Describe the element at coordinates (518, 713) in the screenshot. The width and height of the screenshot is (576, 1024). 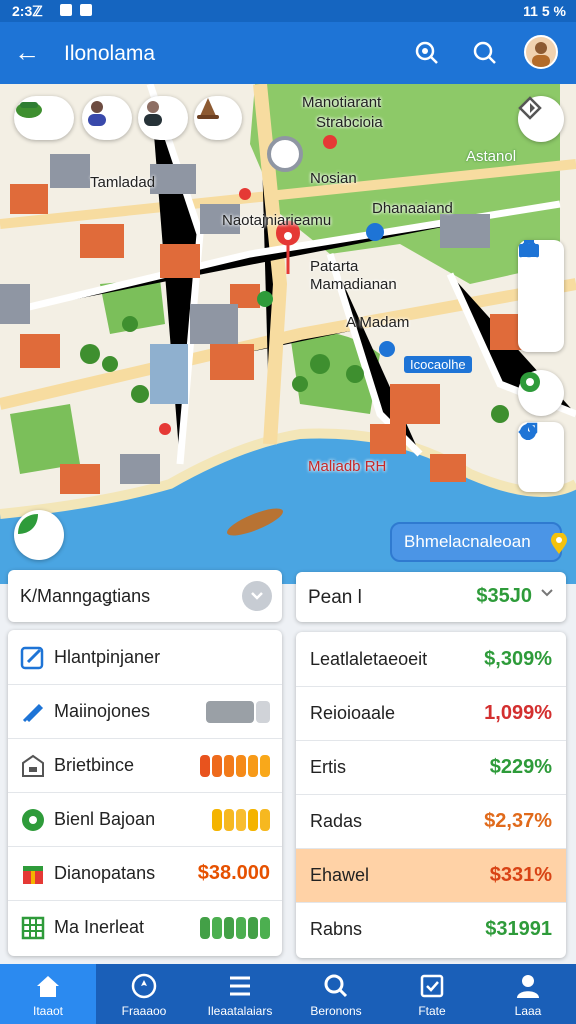
I see `row-value: 1,099%` at that location.